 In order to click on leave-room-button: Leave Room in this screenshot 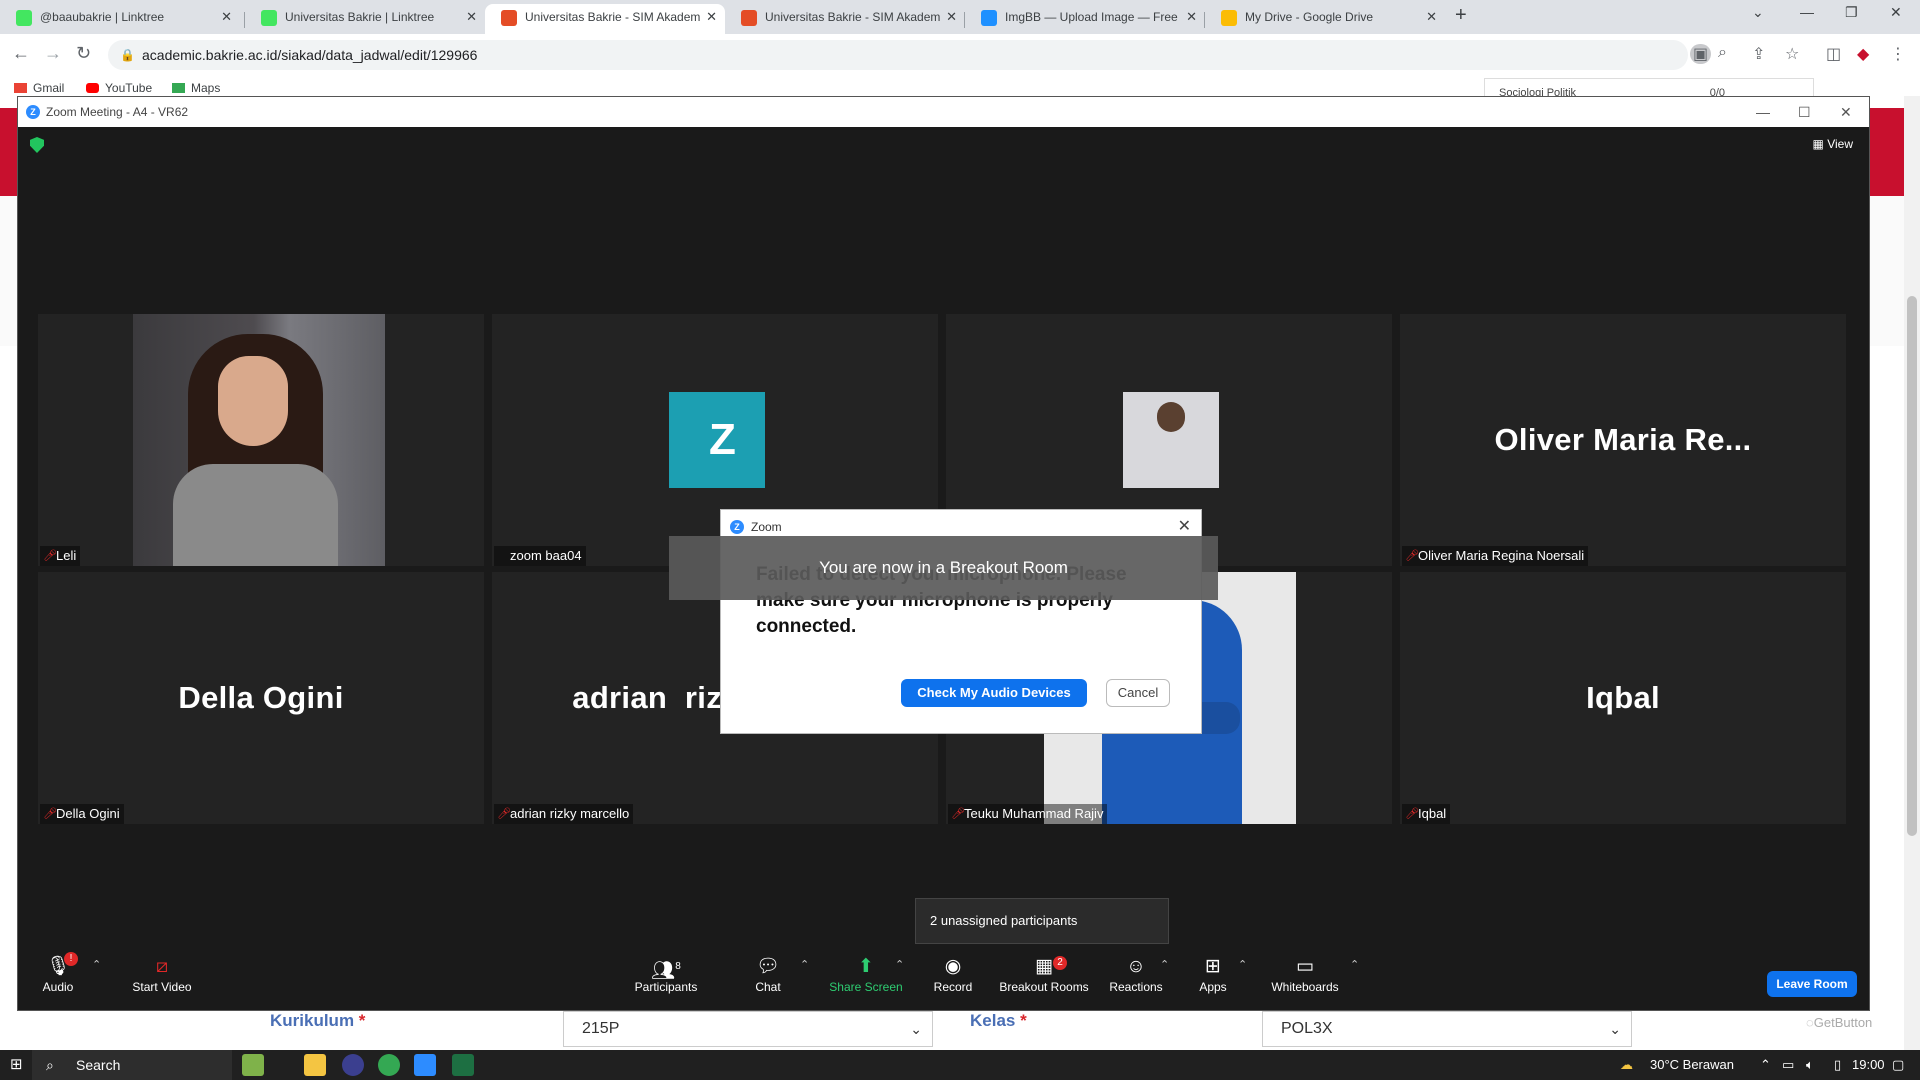, I will do `click(1812, 984)`.